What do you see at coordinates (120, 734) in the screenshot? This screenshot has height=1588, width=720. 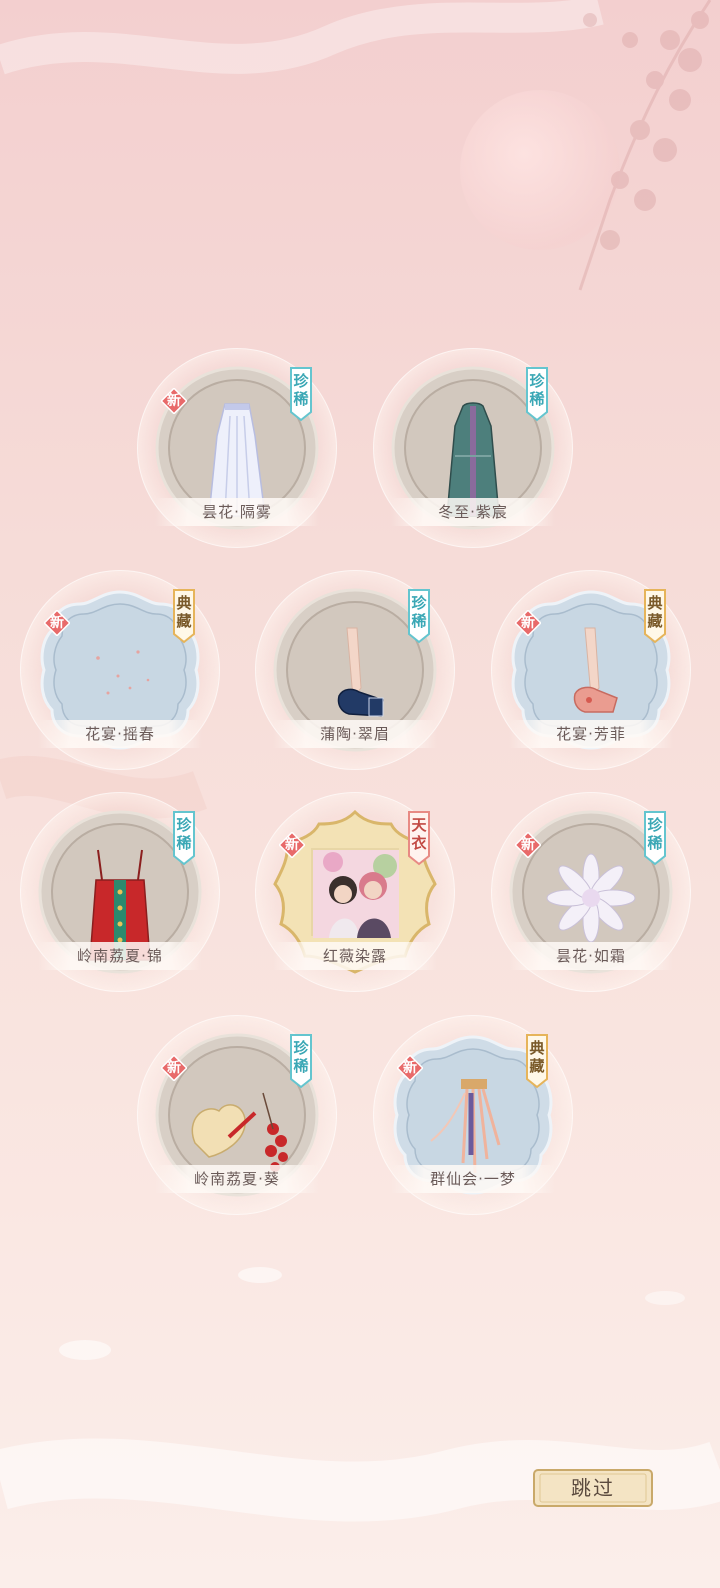 I see `item-name-label: 花宴·摇春` at bounding box center [120, 734].